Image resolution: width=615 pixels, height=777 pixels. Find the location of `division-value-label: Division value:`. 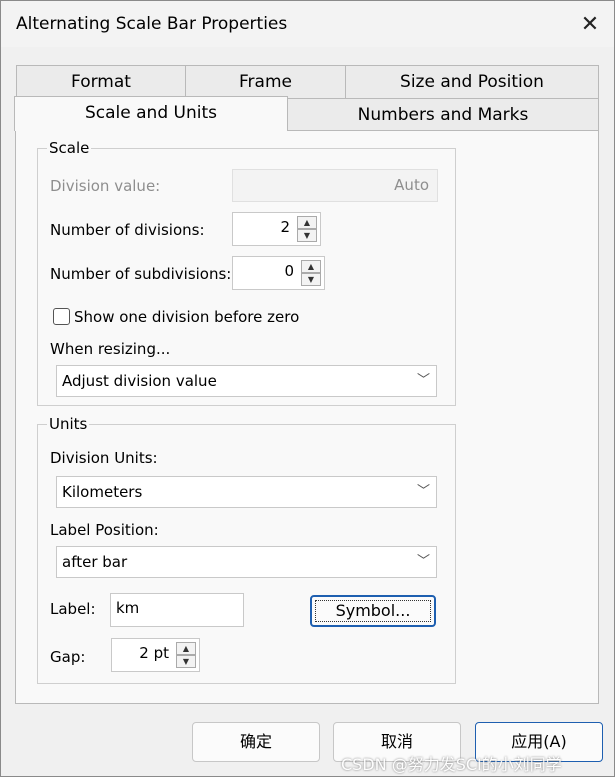

division-value-label: Division value: is located at coordinates (105, 186).